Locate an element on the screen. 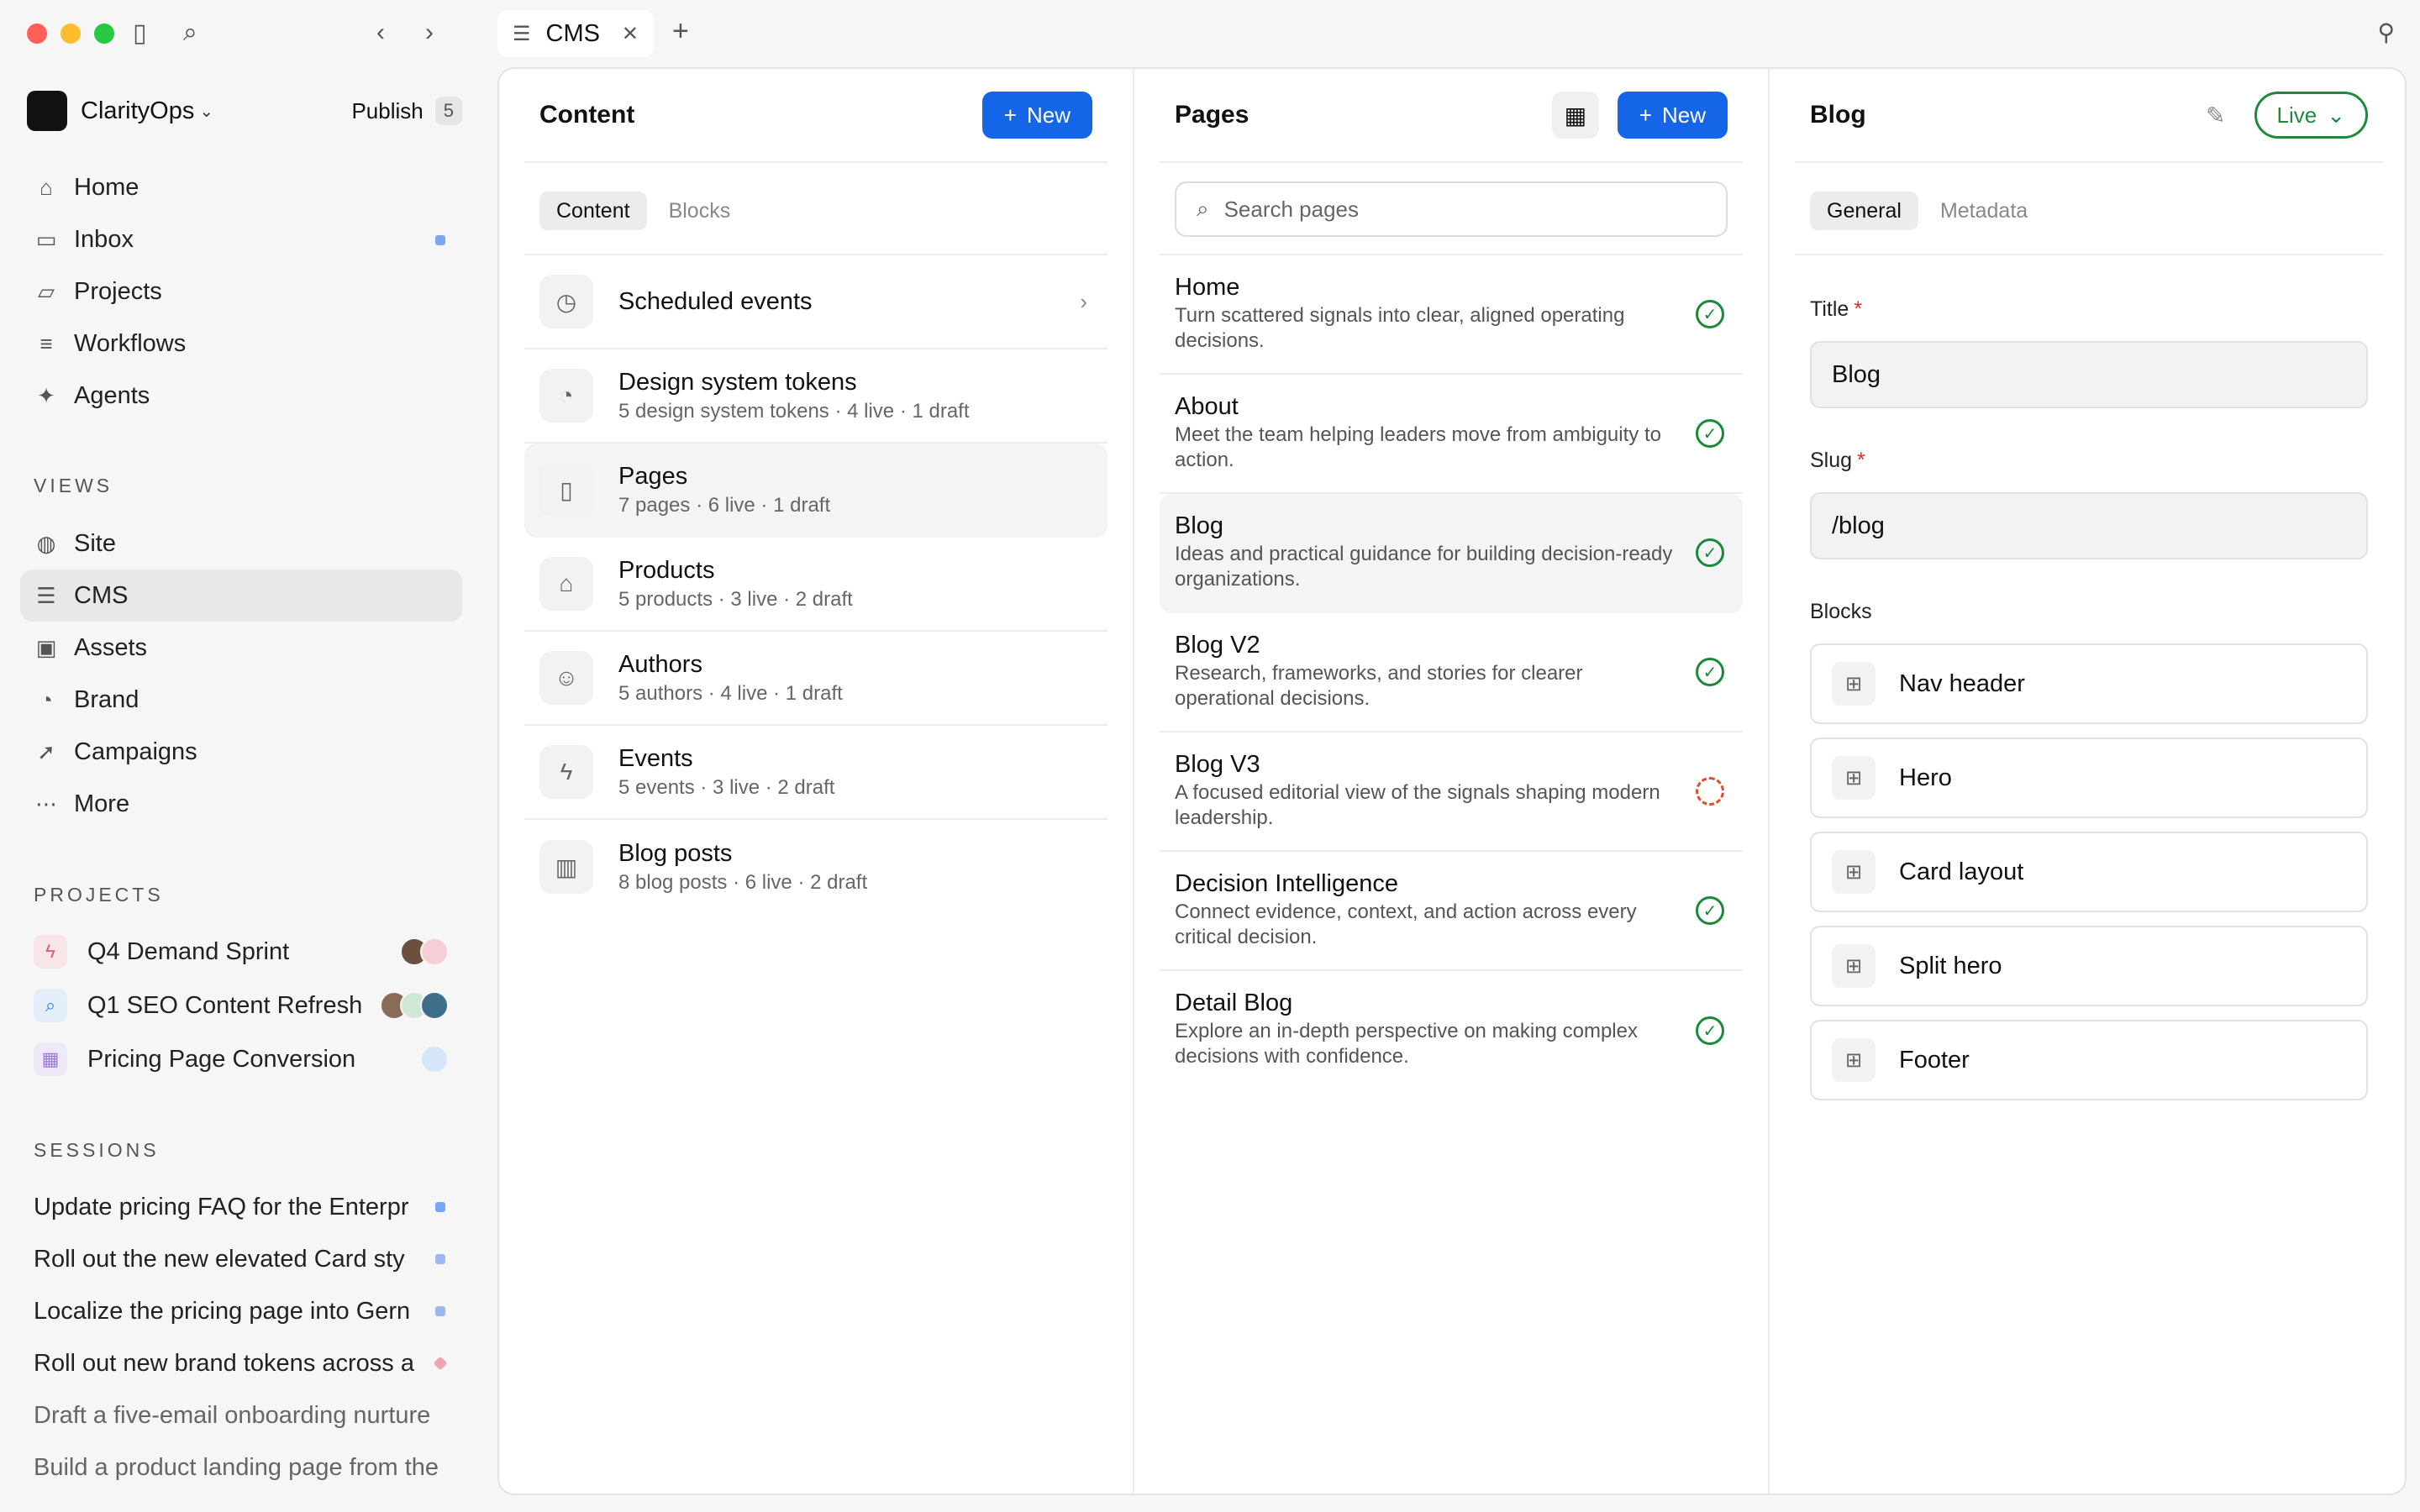 The image size is (2420, 1512). content-item-scheduled-events: ◷ Scheduled events › is located at coordinates (815, 302).